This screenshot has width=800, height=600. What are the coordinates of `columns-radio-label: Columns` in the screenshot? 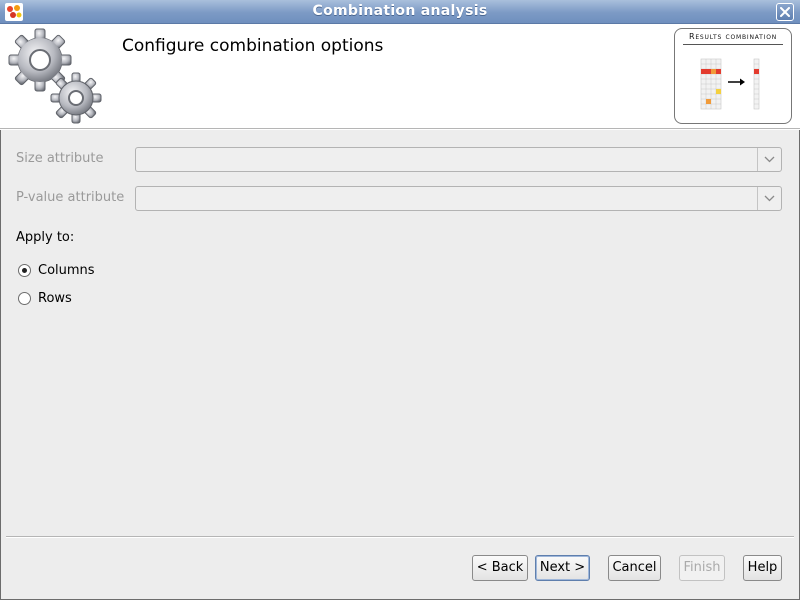 It's located at (66, 270).